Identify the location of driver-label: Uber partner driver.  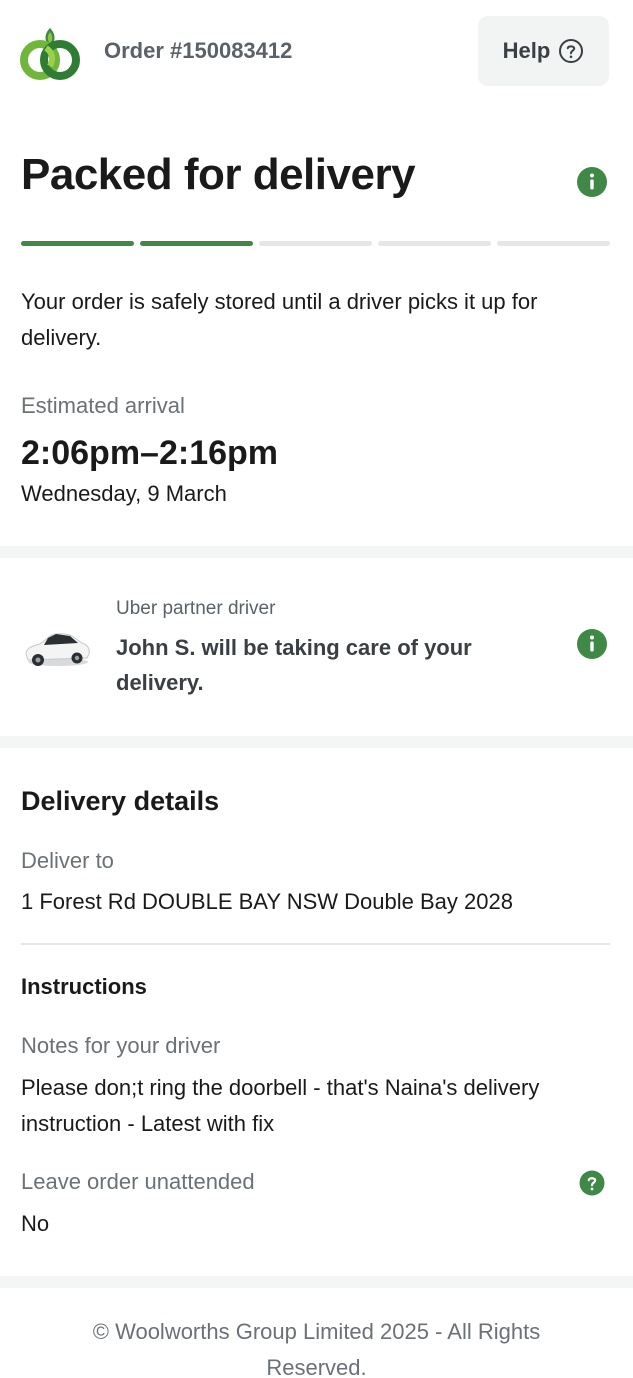
(196, 608).